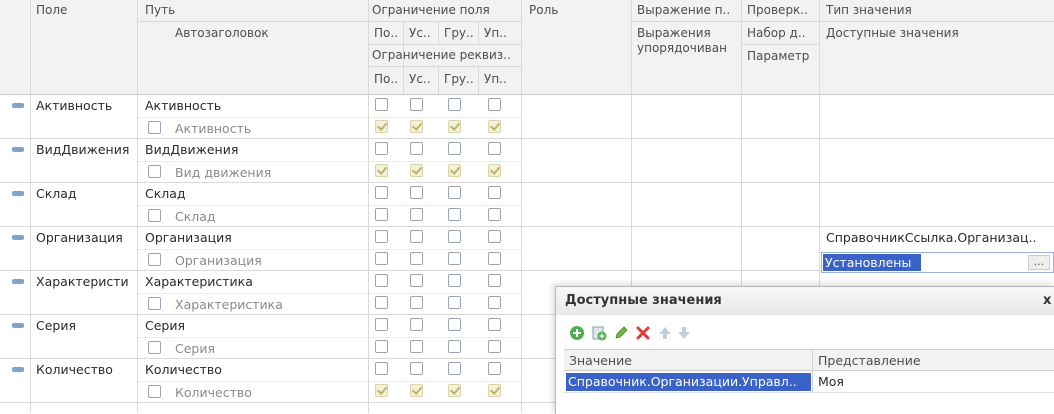  Describe the element at coordinates (85, 281) in the screenshot. I see `field-name: Характеристи` at that location.